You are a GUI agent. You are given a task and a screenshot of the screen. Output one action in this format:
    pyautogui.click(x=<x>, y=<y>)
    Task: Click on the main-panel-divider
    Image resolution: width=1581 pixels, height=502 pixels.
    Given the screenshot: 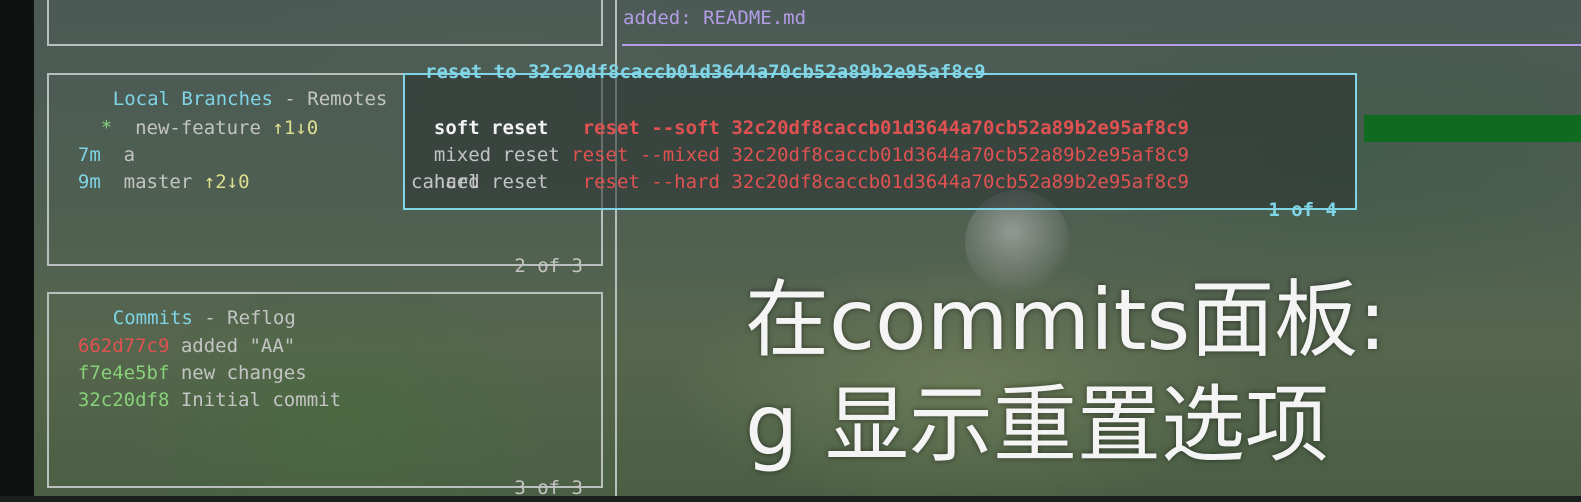 What is the action you would take?
    pyautogui.click(x=1101, y=45)
    